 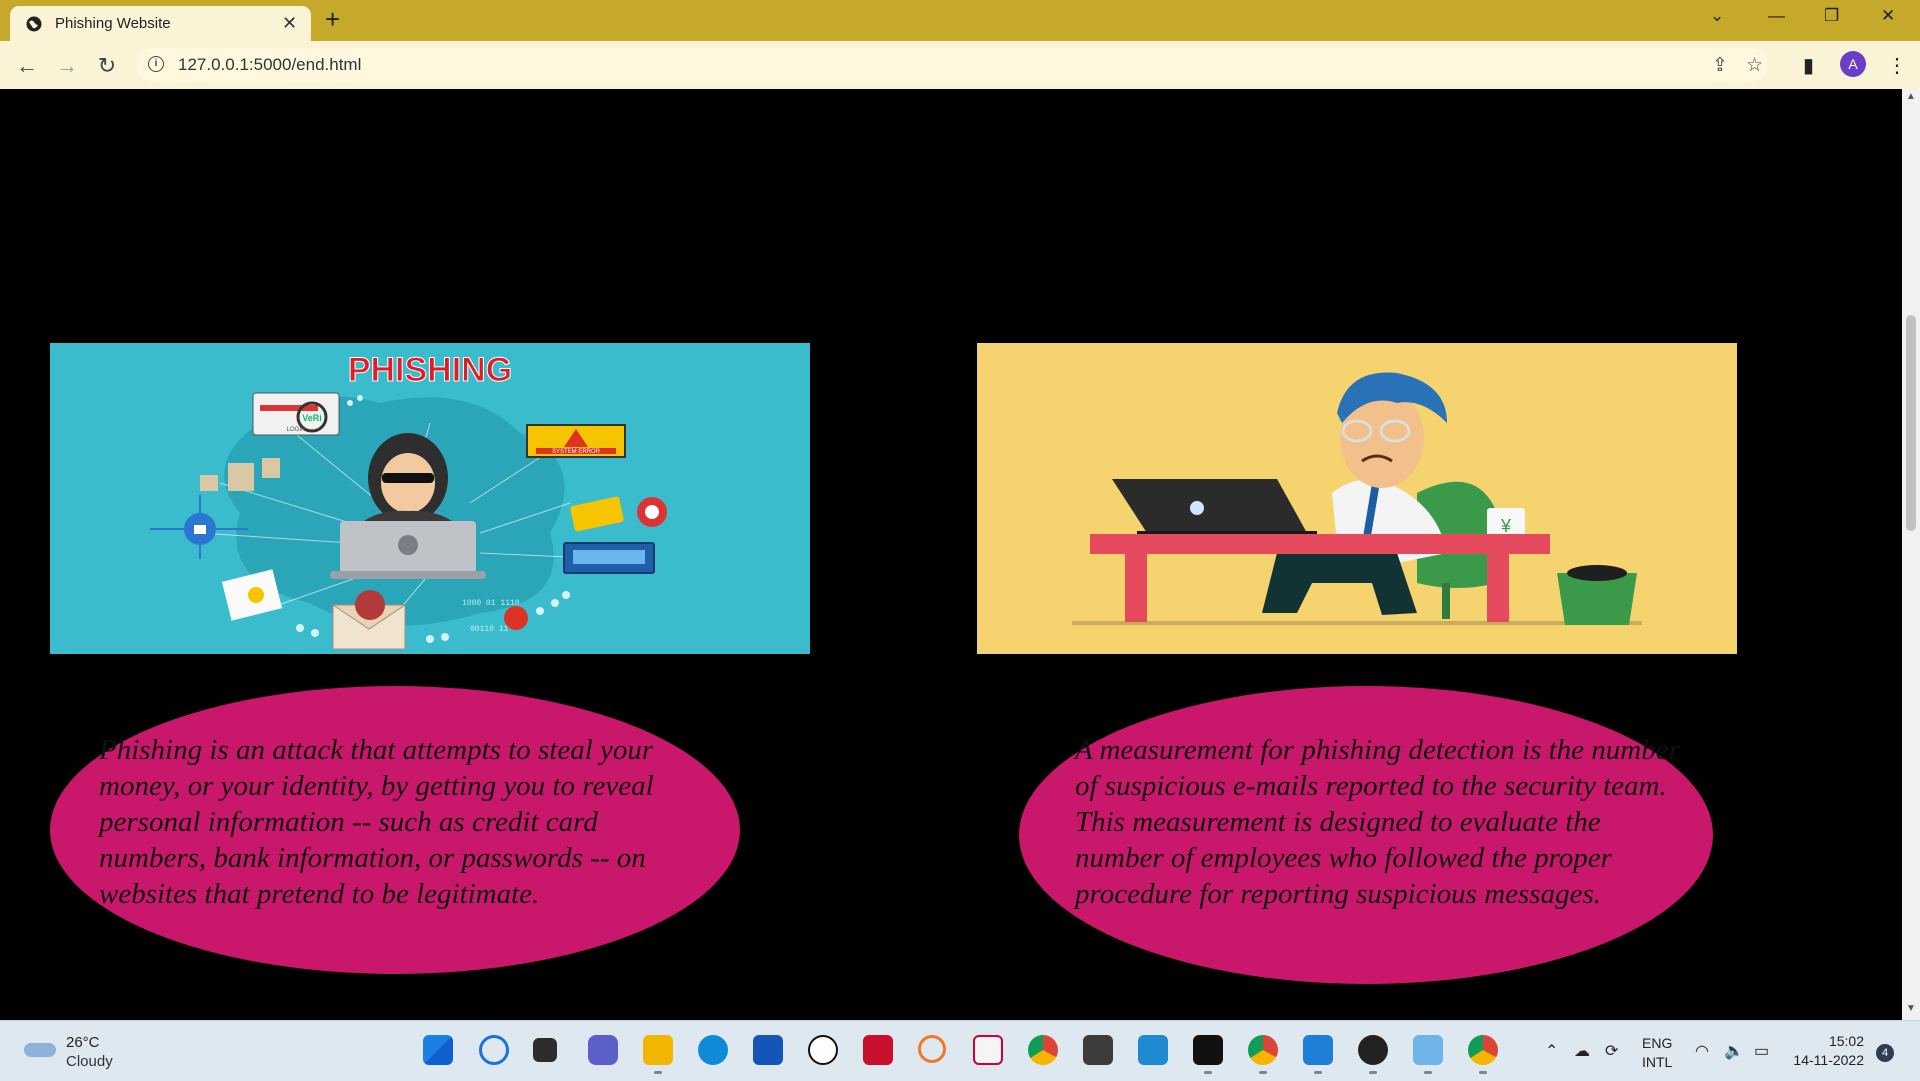 I want to click on url-text: 127.0.0.1:5000/end.html, so click(x=269, y=65).